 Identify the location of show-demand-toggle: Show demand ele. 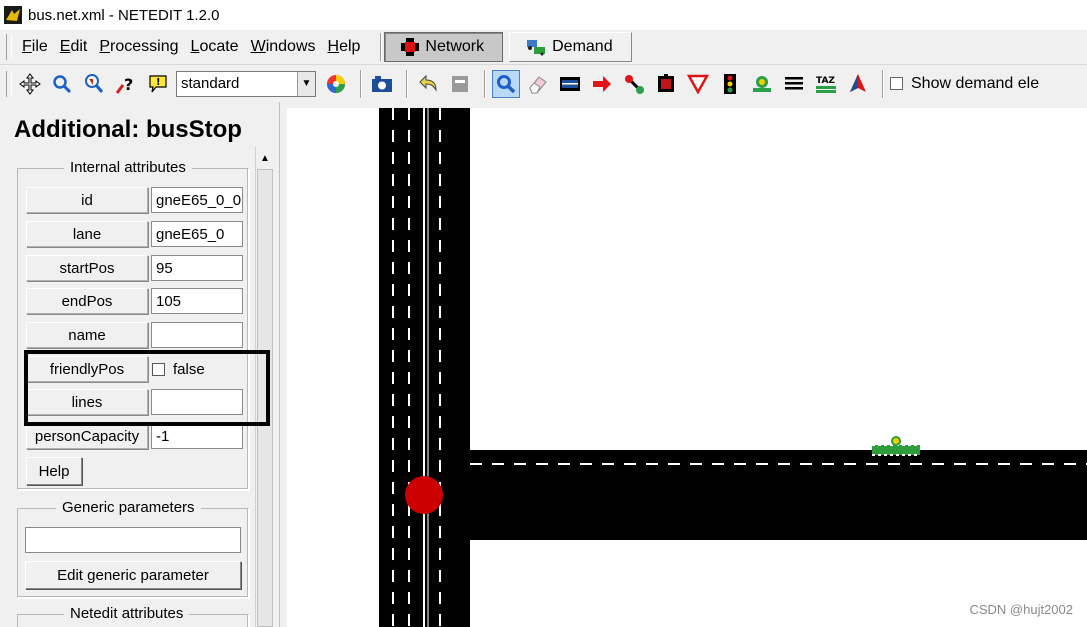
(964, 84).